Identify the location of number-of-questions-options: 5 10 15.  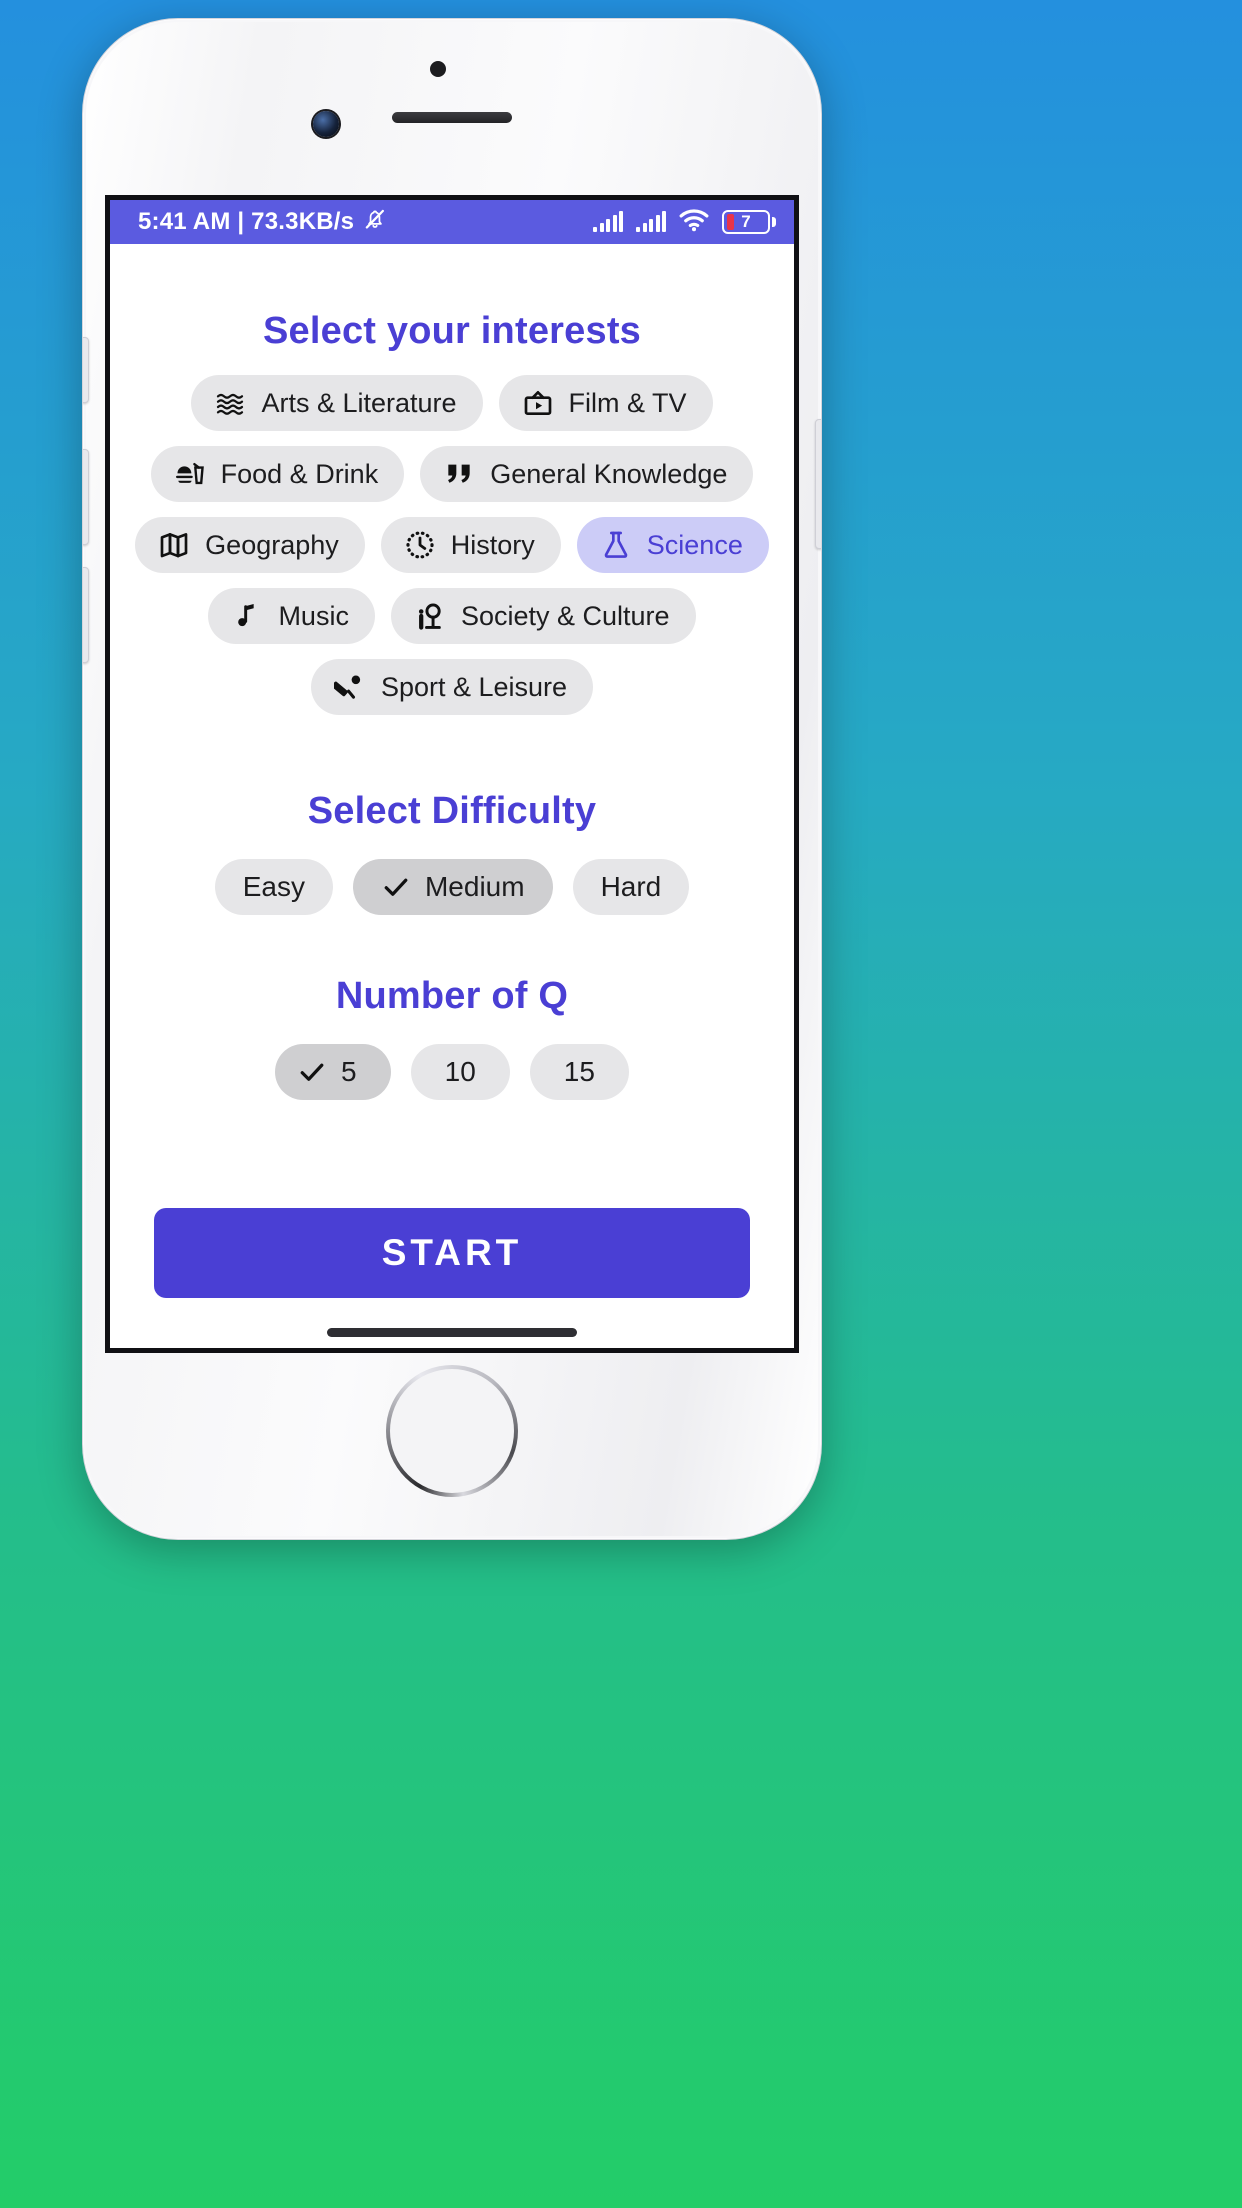
(452, 1072).